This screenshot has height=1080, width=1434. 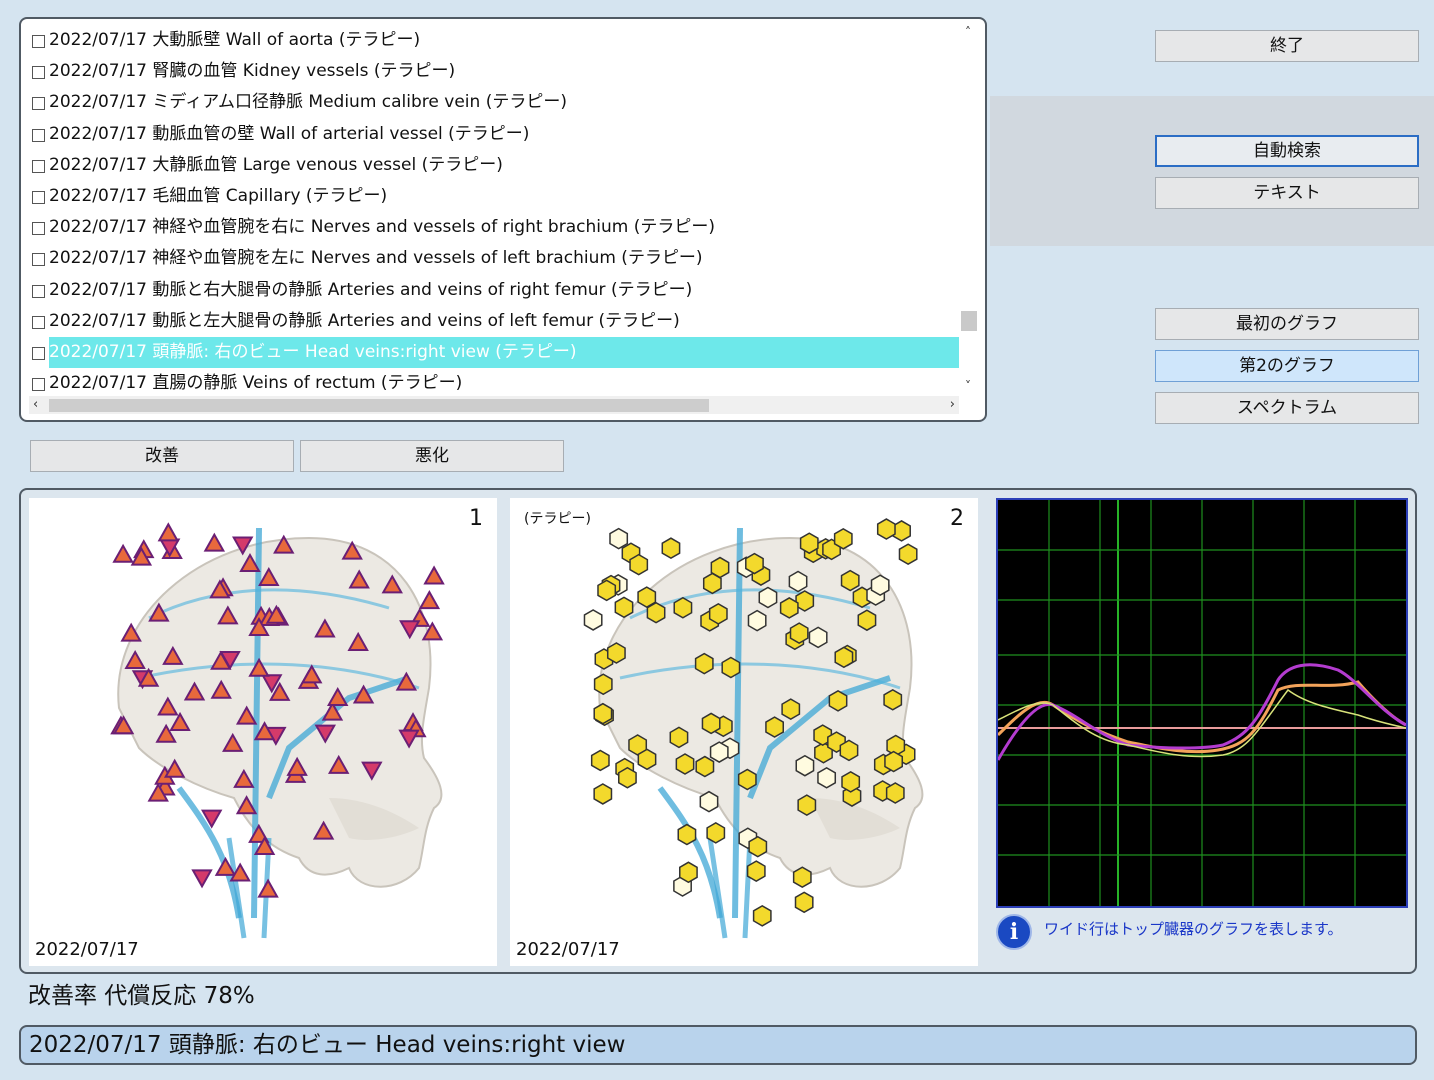 I want to click on list-item: 2022/07/17 腎臓の血管 Kidney vessels (テラピー), so click(x=494, y=71).